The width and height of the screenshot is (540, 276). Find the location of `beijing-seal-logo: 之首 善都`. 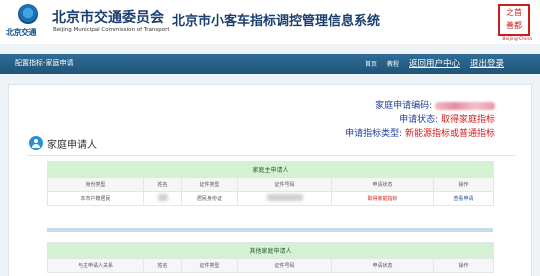

beijing-seal-logo: 之首 善都 is located at coordinates (514, 20).